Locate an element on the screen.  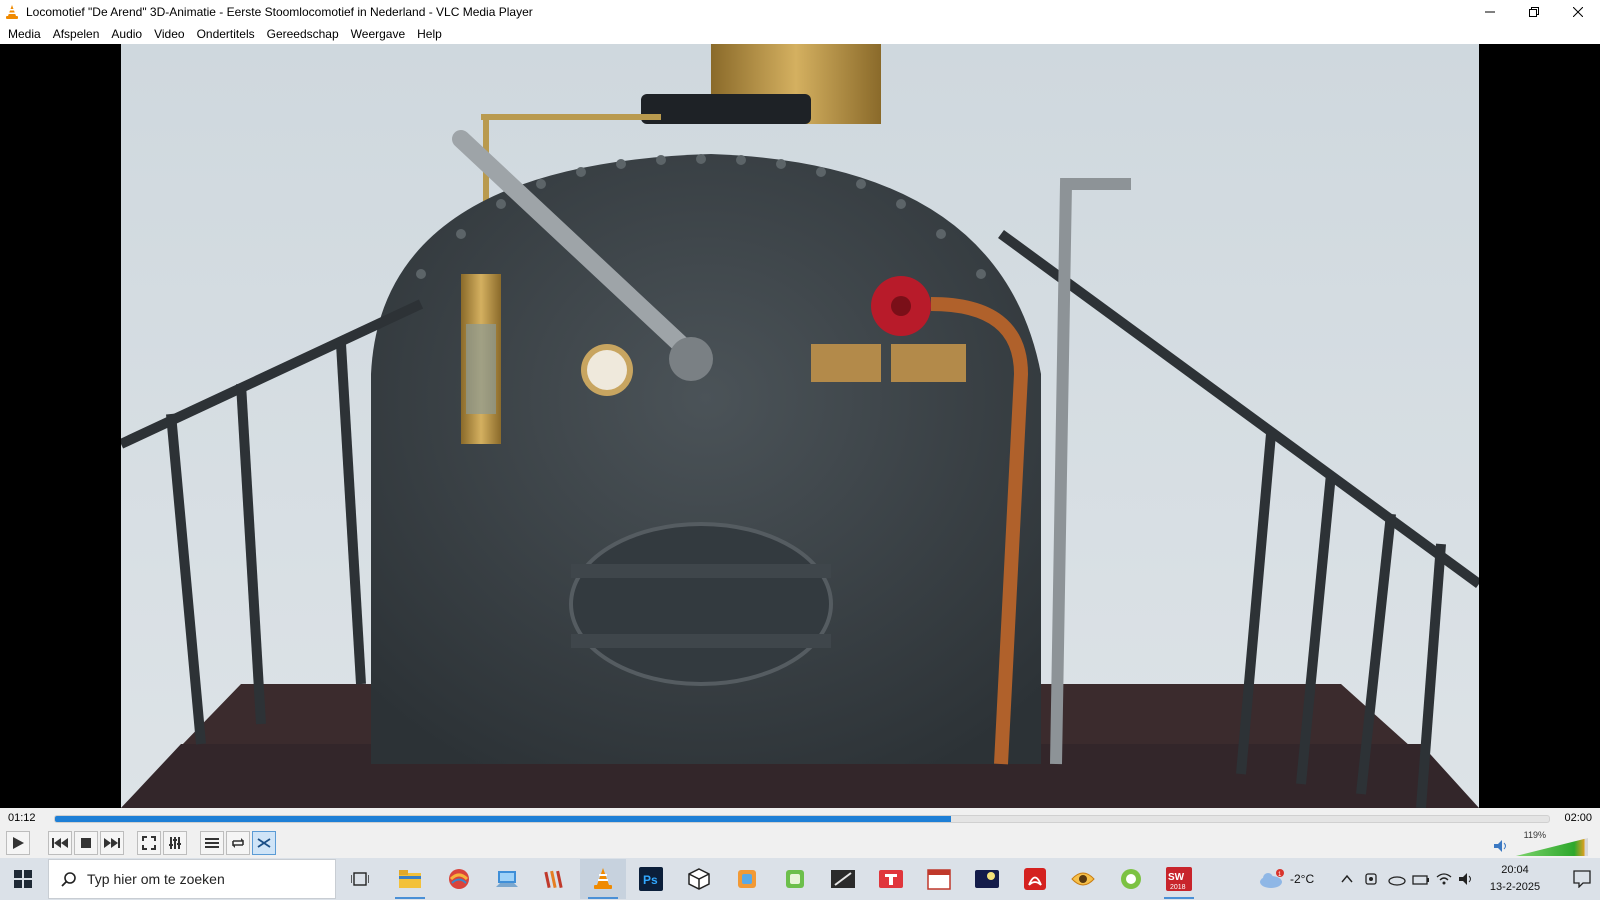
taskbar-night-sky is located at coordinates (987, 879).